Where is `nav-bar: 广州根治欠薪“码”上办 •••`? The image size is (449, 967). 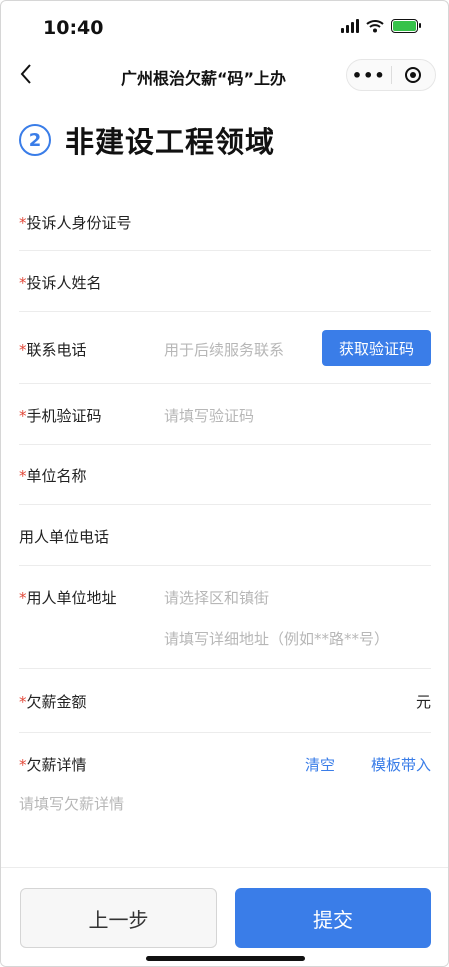
nav-bar: 广州根治欠薪“码”上办 ••• is located at coordinates (224, 76).